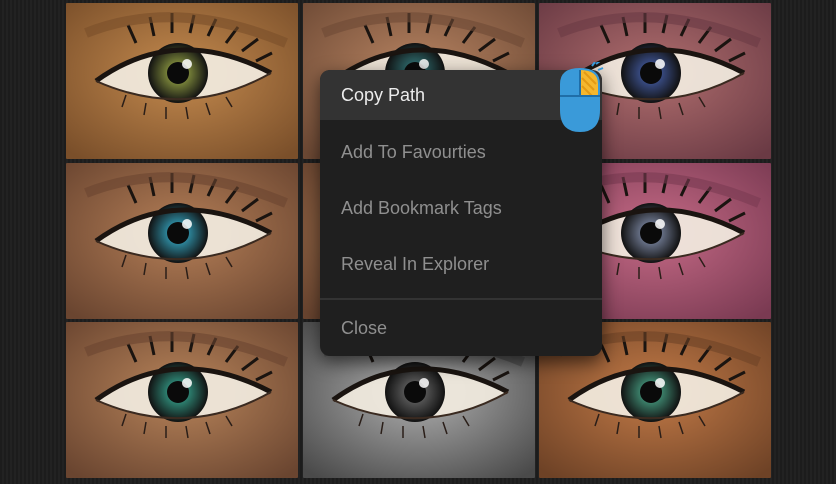 The height and width of the screenshot is (484, 836). What do you see at coordinates (461, 299) in the screenshot?
I see `menu-divider` at bounding box center [461, 299].